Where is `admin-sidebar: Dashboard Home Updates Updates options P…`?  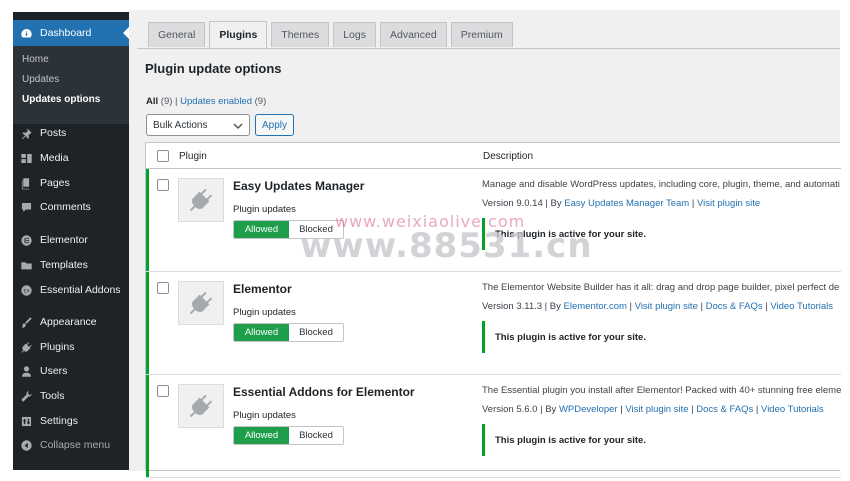
admin-sidebar: Dashboard Home Updates Updates options P… is located at coordinates (71, 241).